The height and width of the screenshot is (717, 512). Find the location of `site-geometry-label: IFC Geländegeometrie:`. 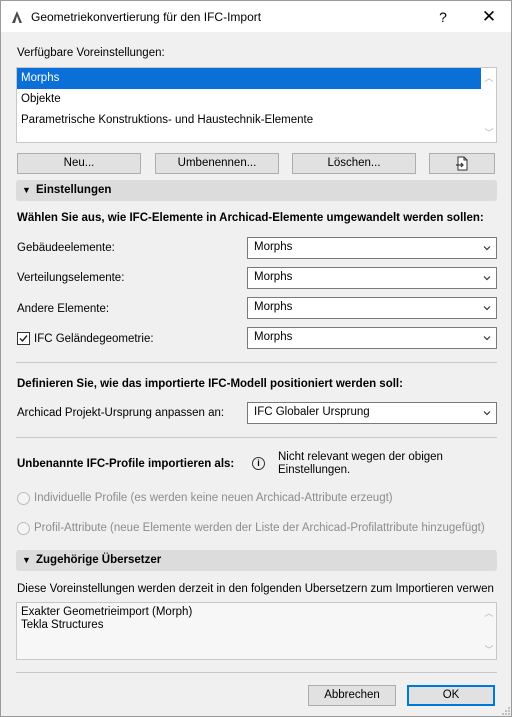

site-geometry-label: IFC Geländegeometrie: is located at coordinates (94, 339).